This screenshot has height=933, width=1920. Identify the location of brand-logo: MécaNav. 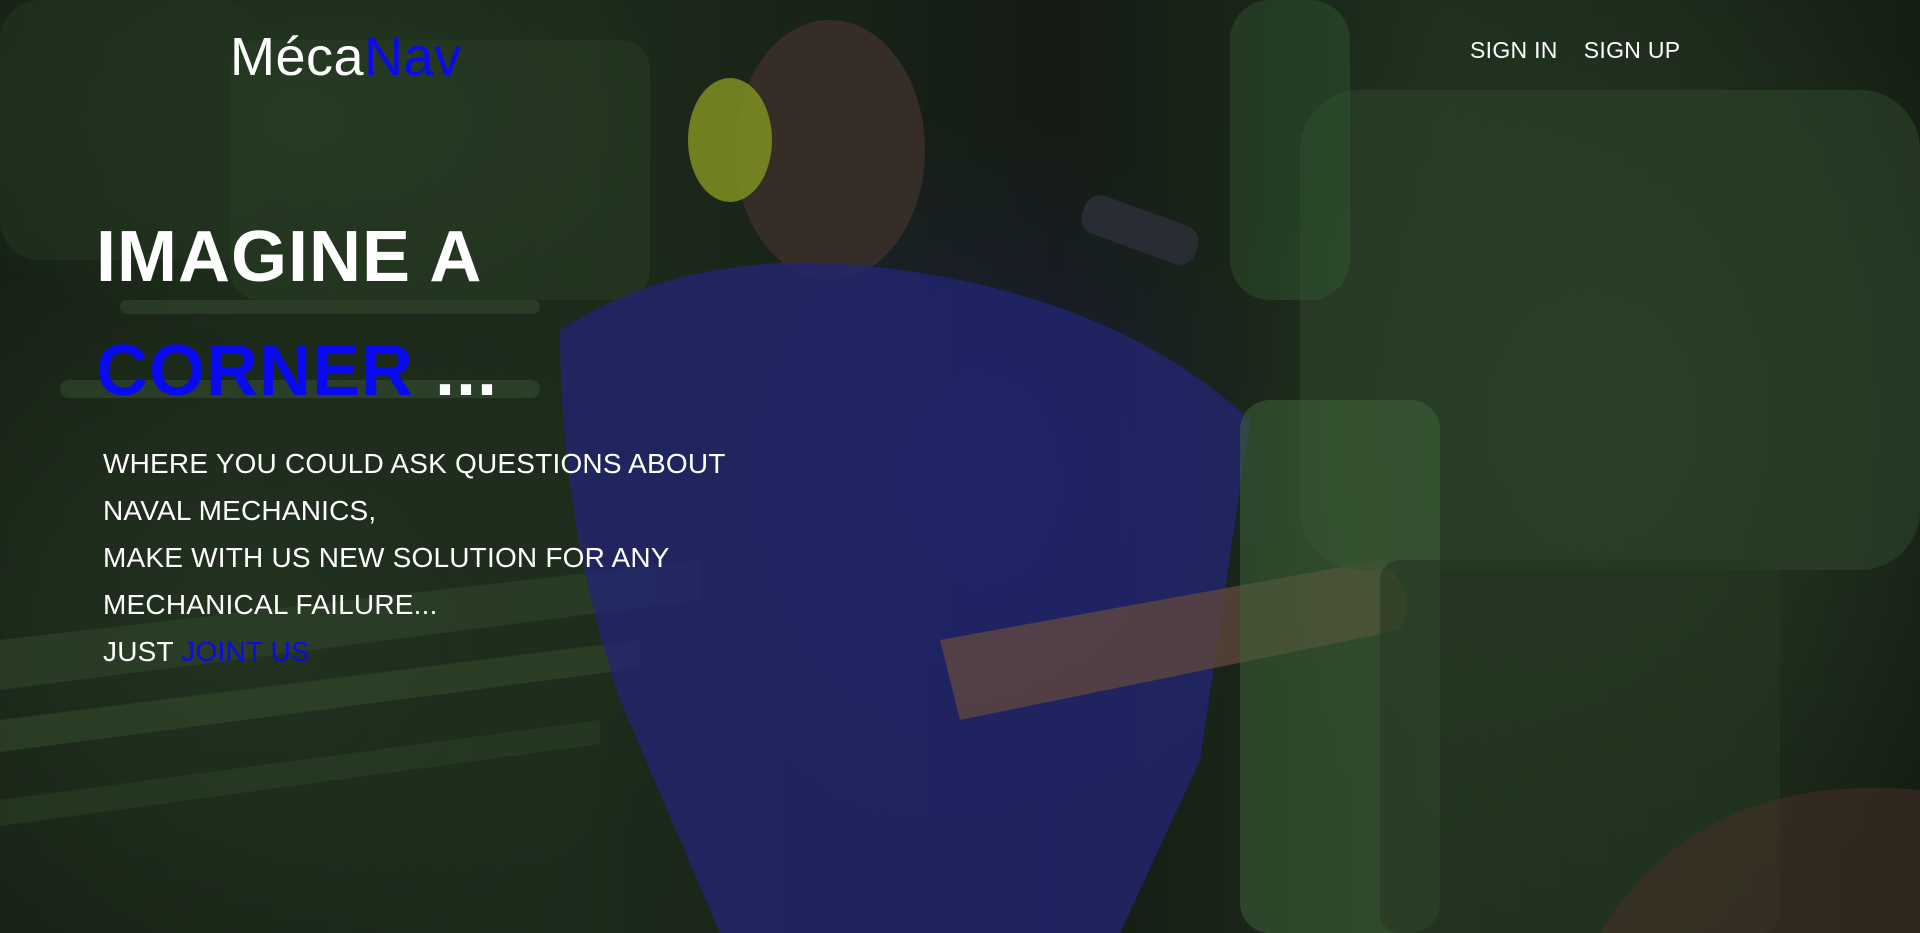
(346, 57).